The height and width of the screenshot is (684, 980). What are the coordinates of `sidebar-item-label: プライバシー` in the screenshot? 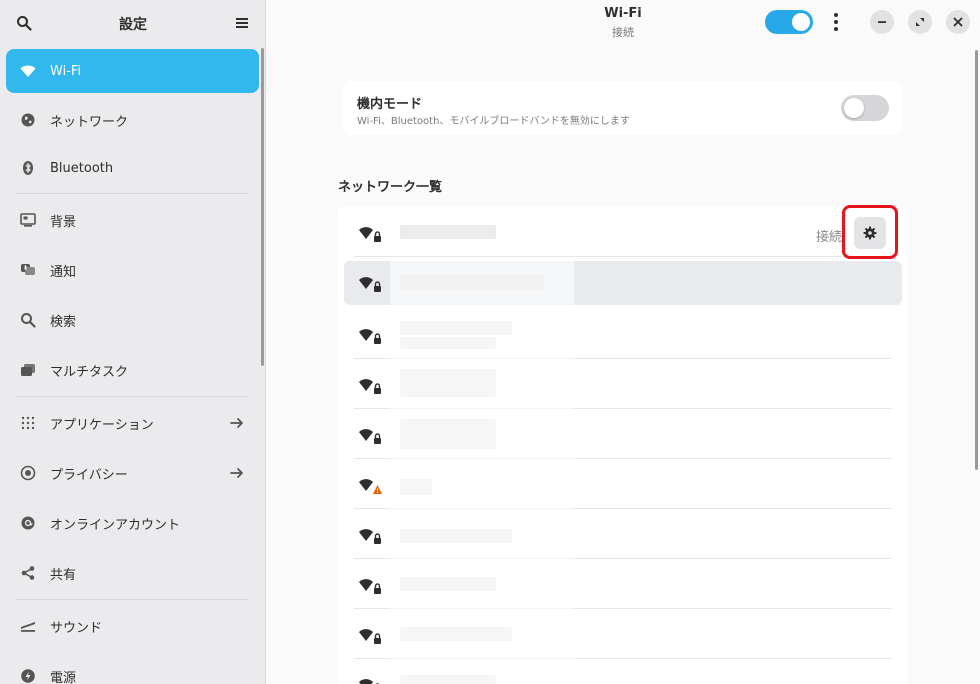 It's located at (89, 475).